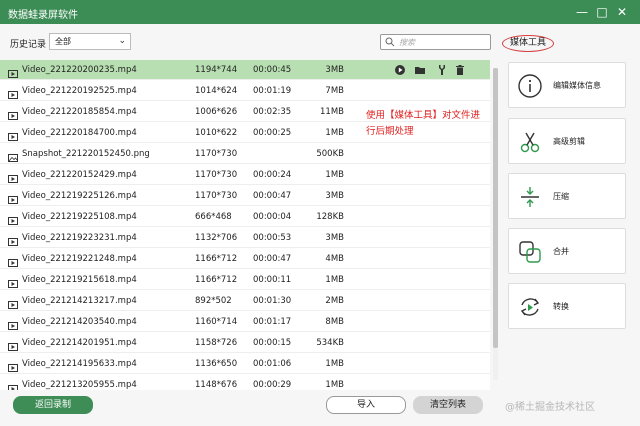  I want to click on annotation-text: 使用【媒体工具】对文件进行后期处理, so click(423, 123).